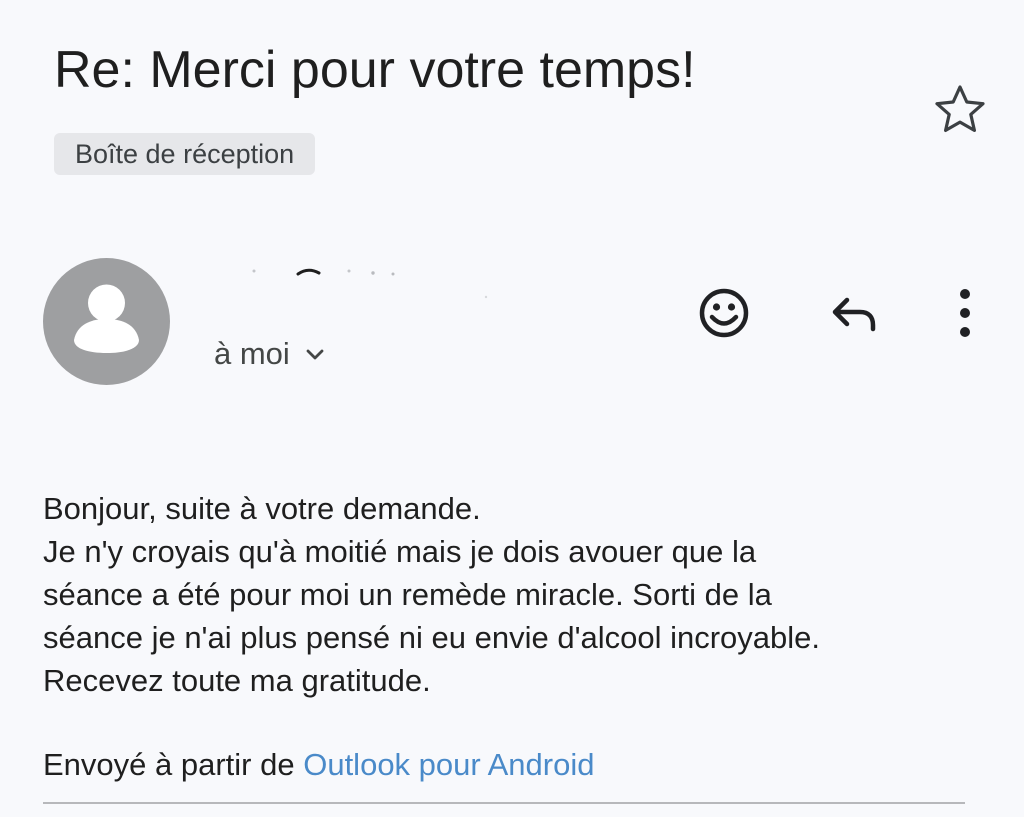  Describe the element at coordinates (448, 764) in the screenshot. I see `outlook-android-link: Outlook pour Android` at that location.